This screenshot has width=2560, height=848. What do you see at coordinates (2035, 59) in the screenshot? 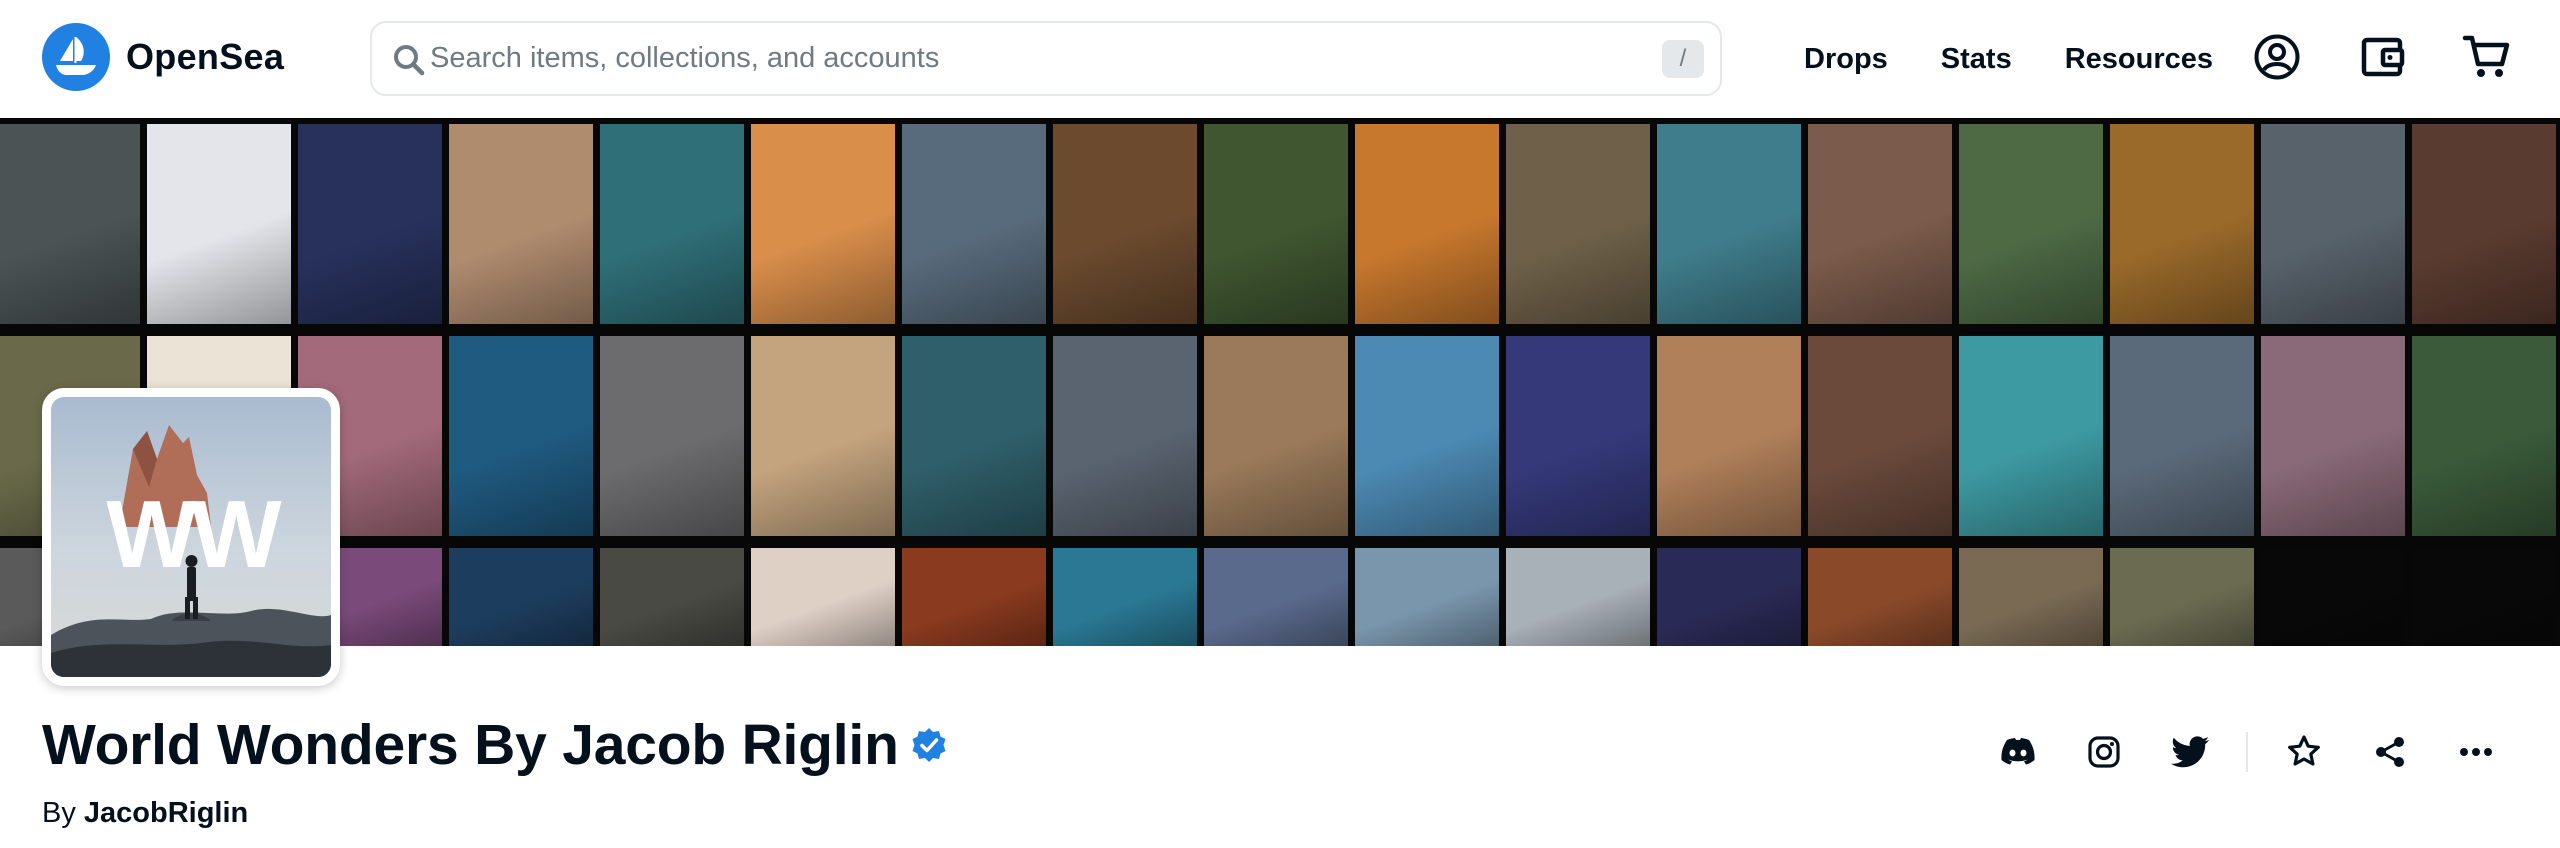
I see `nav-links: Drops Stats Resources` at bounding box center [2035, 59].